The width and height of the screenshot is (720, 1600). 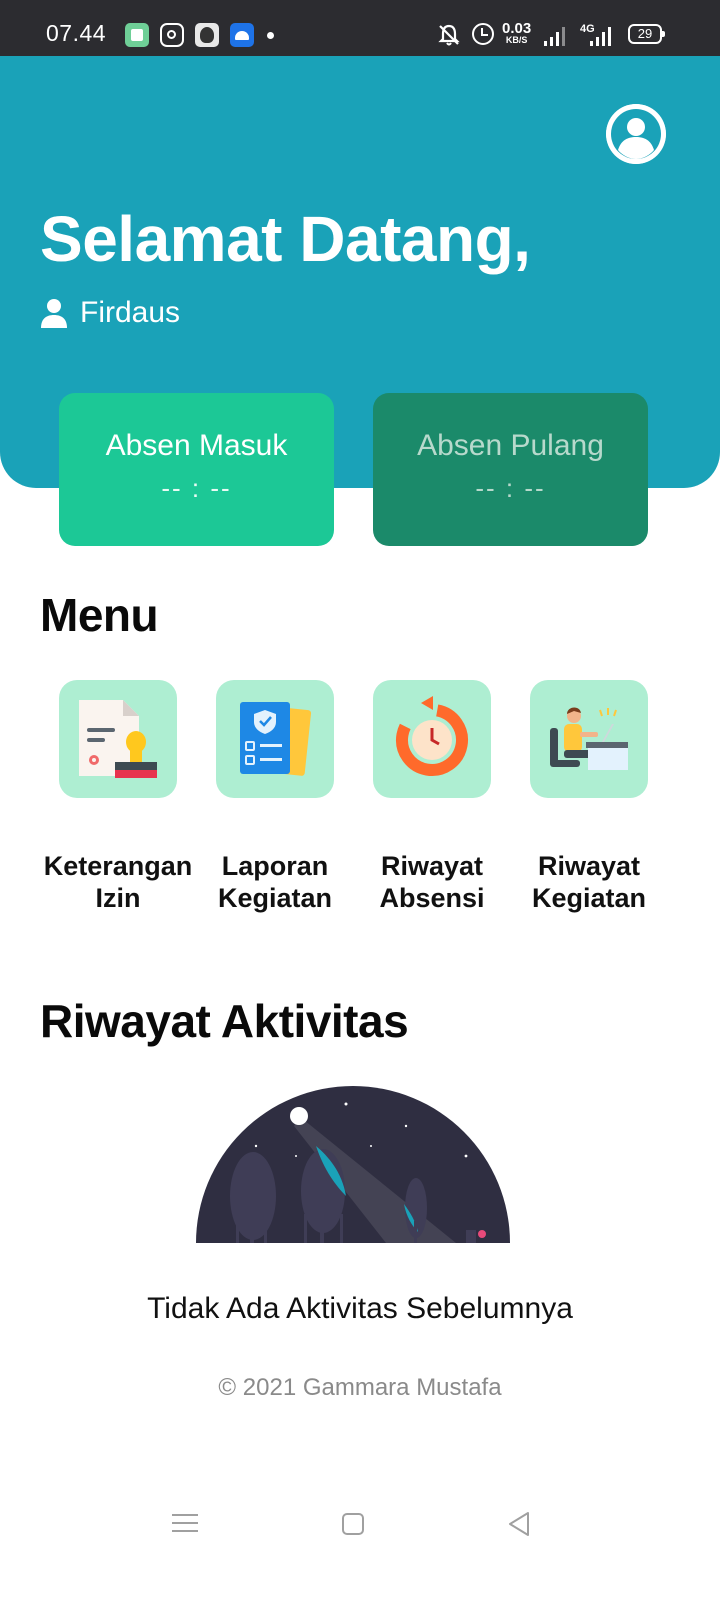 What do you see at coordinates (275, 739) in the screenshot?
I see `report-checklist-icon` at bounding box center [275, 739].